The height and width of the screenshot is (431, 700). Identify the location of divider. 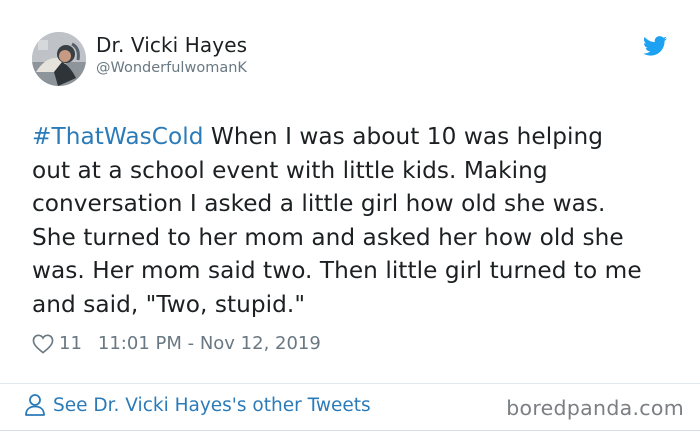
(350, 383).